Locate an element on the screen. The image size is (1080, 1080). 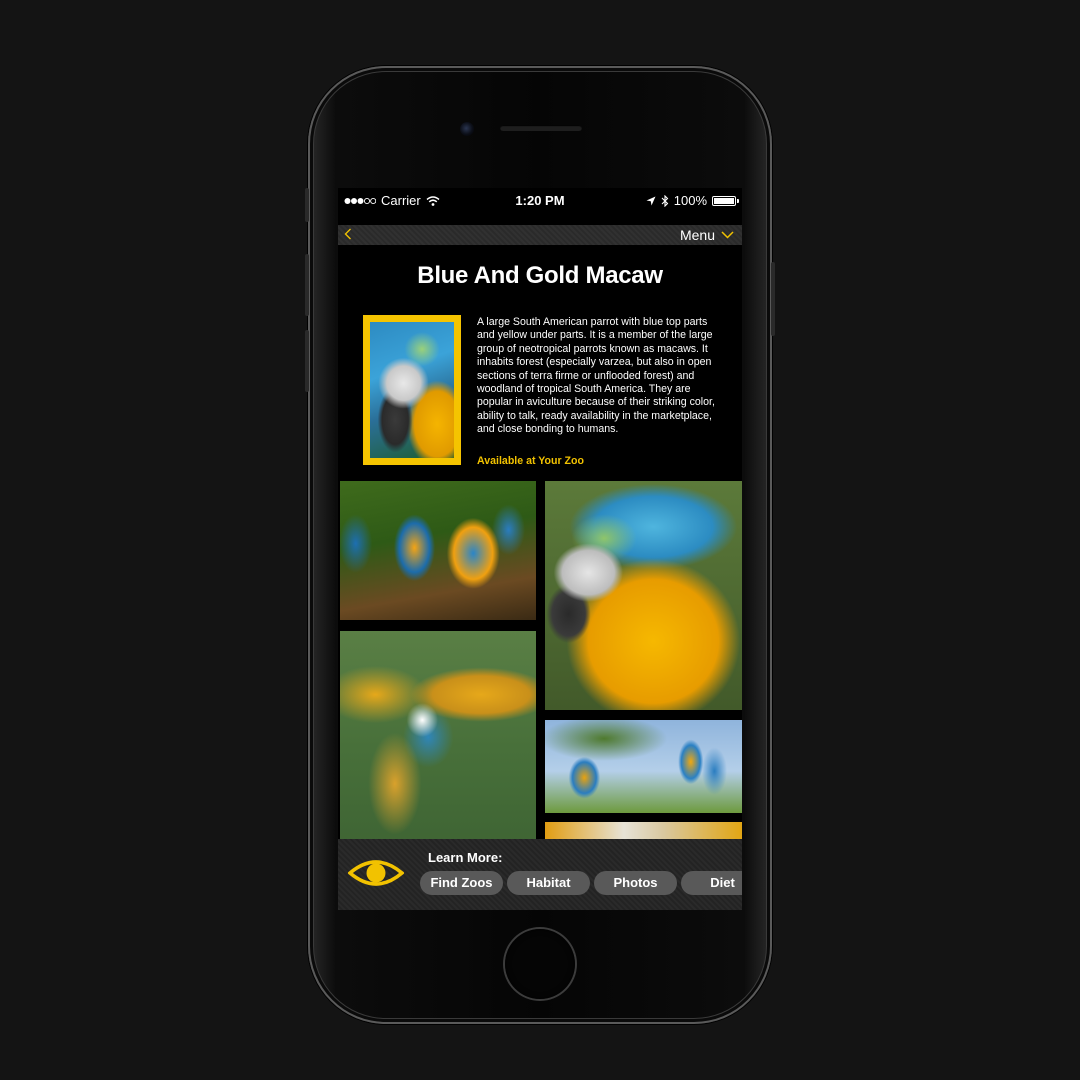
battery-percent: 100% is located at coordinates (690, 200).